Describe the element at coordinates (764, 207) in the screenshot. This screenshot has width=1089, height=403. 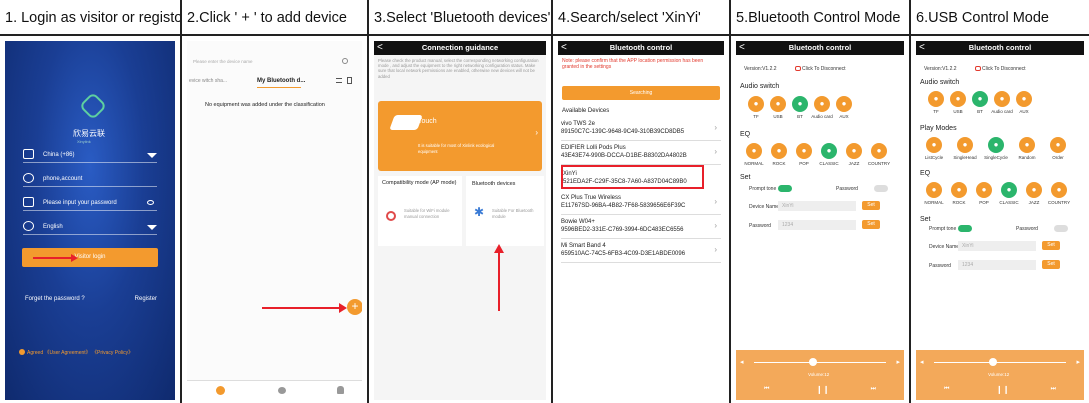
I see `device-name-label: Device Name` at that location.